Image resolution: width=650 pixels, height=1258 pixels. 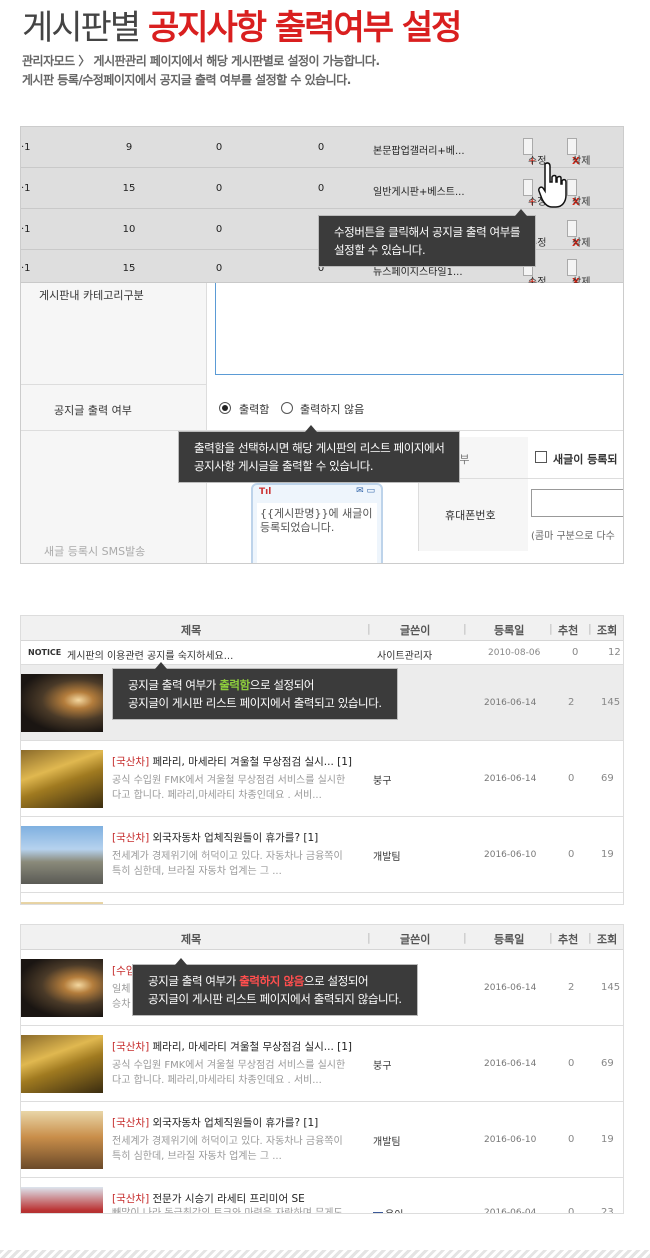 I want to click on sms-preview-phone: Tıl ✉ ▭ {{게시판명}}에 새글이 등록되었습니다., so click(x=317, y=523).